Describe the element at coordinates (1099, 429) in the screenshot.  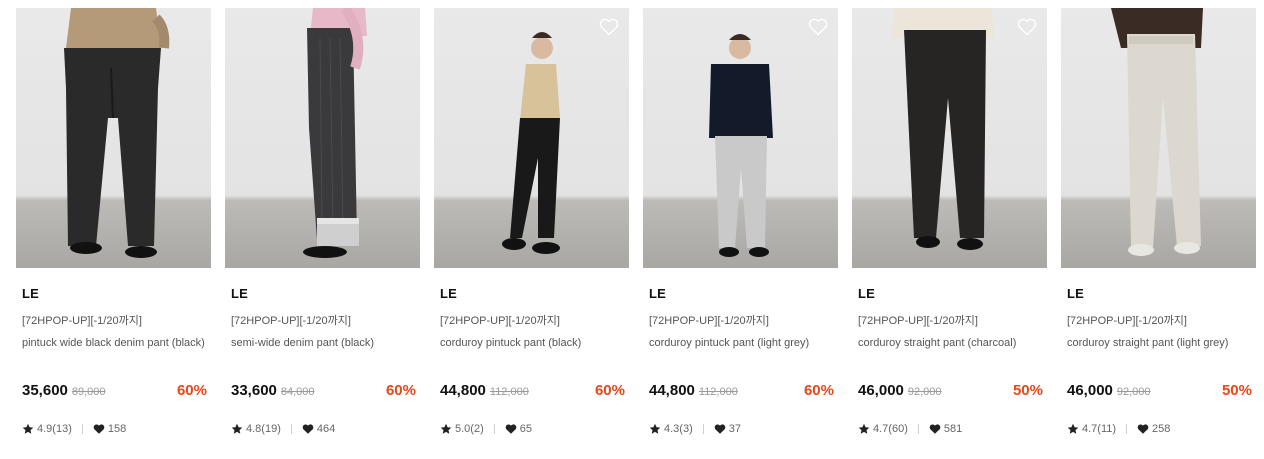
I see `rating-text: 4.7(11)` at that location.